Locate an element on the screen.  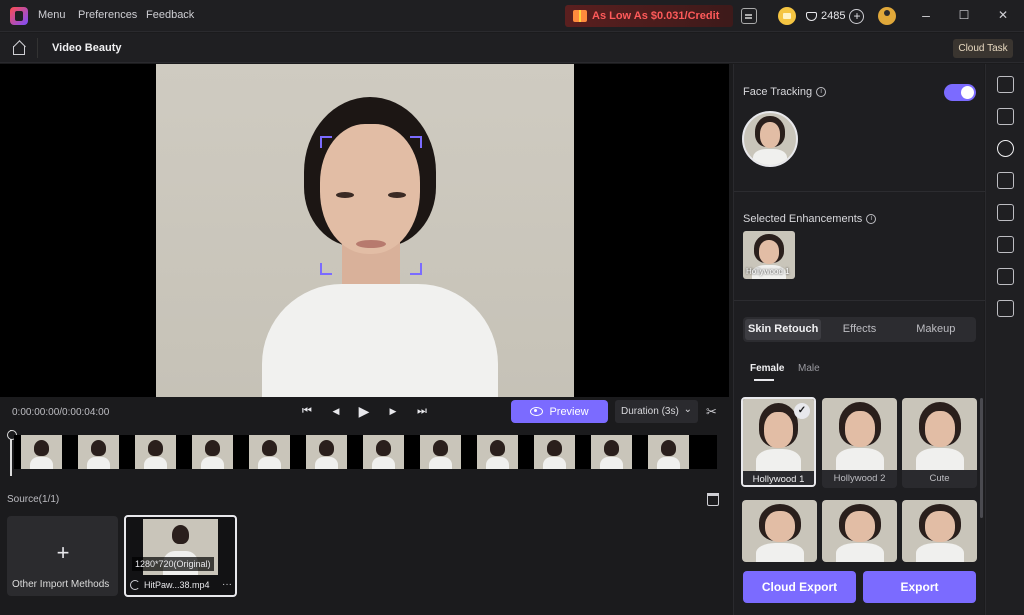
face-tracking-toggle is located at coordinates (960, 92).